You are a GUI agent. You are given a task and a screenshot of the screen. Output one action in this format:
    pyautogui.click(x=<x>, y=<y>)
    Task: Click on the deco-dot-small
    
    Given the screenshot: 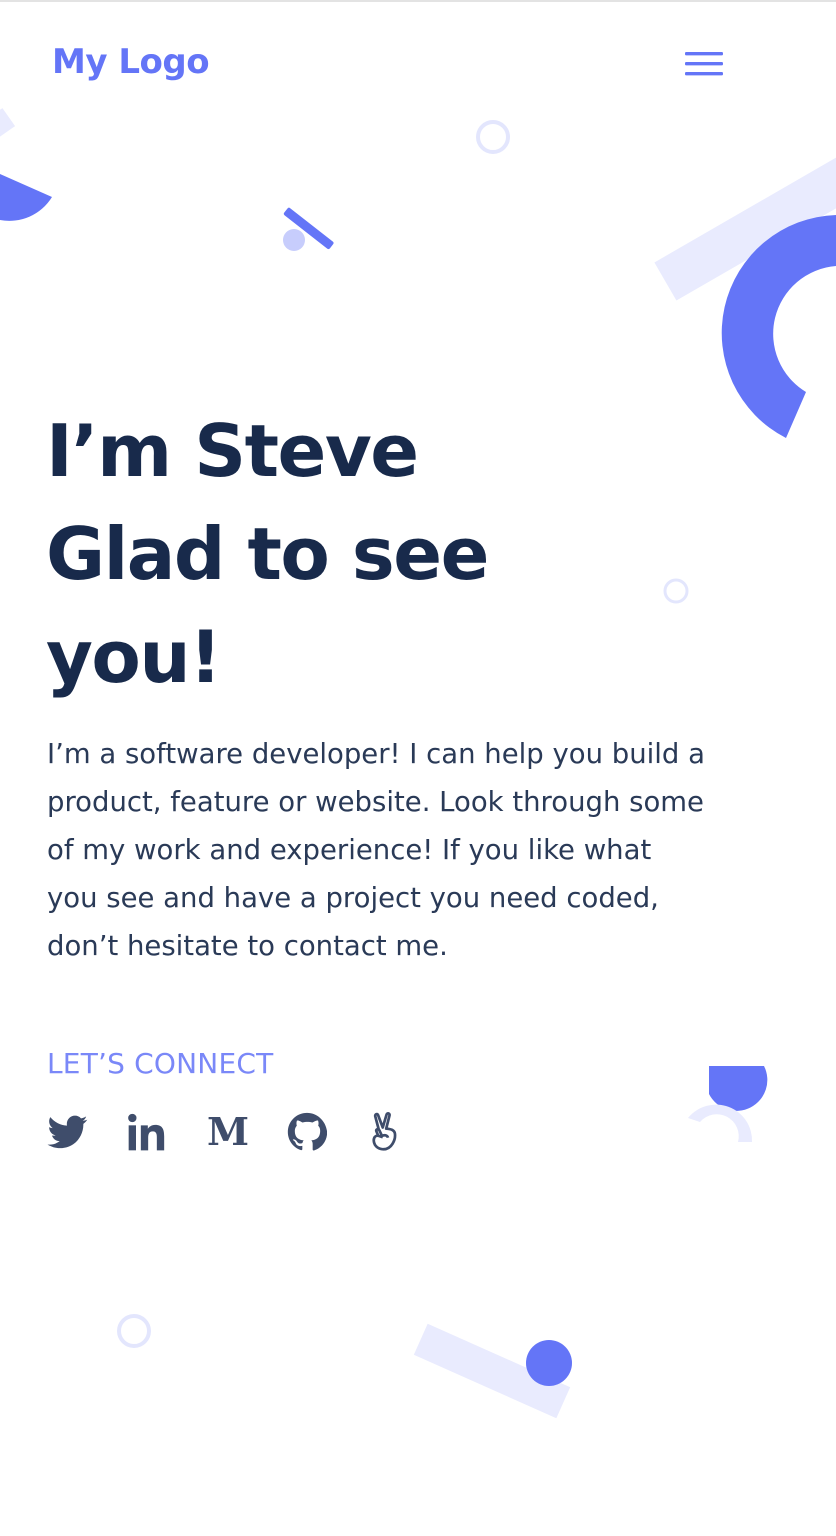 What is the action you would take?
    pyautogui.click(x=294, y=240)
    